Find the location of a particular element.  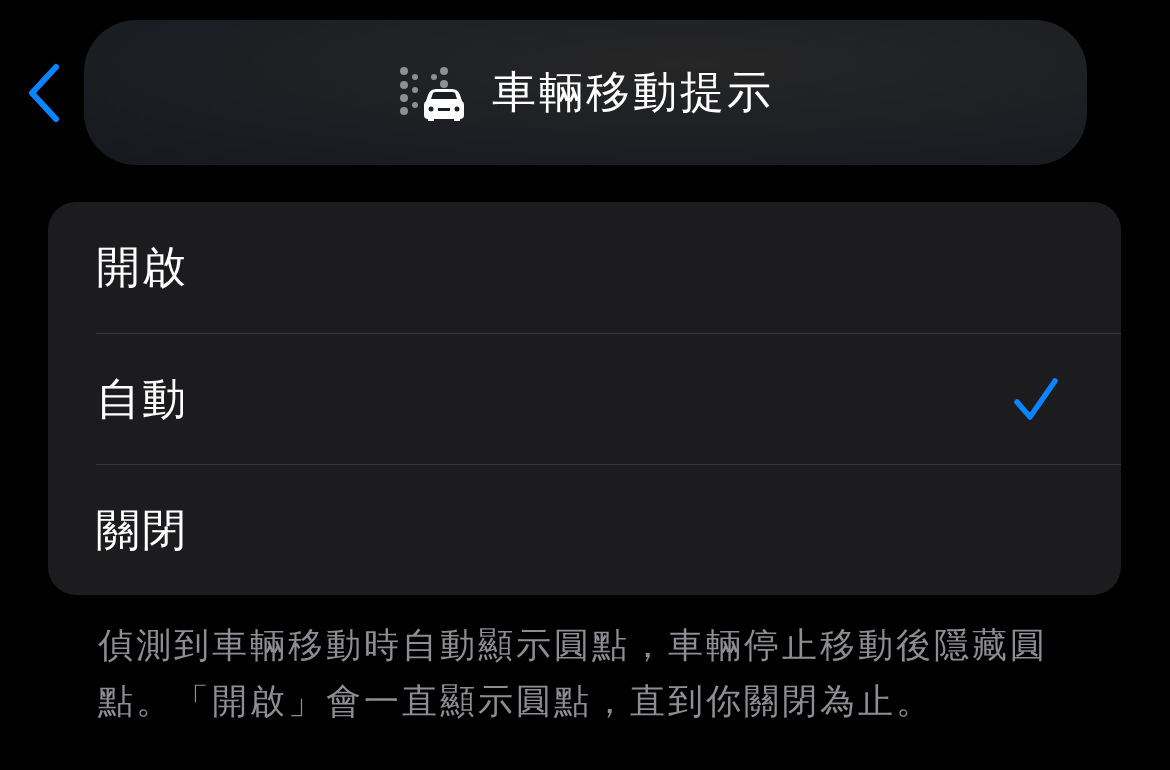

option-row: 關閉 is located at coordinates (608, 529).